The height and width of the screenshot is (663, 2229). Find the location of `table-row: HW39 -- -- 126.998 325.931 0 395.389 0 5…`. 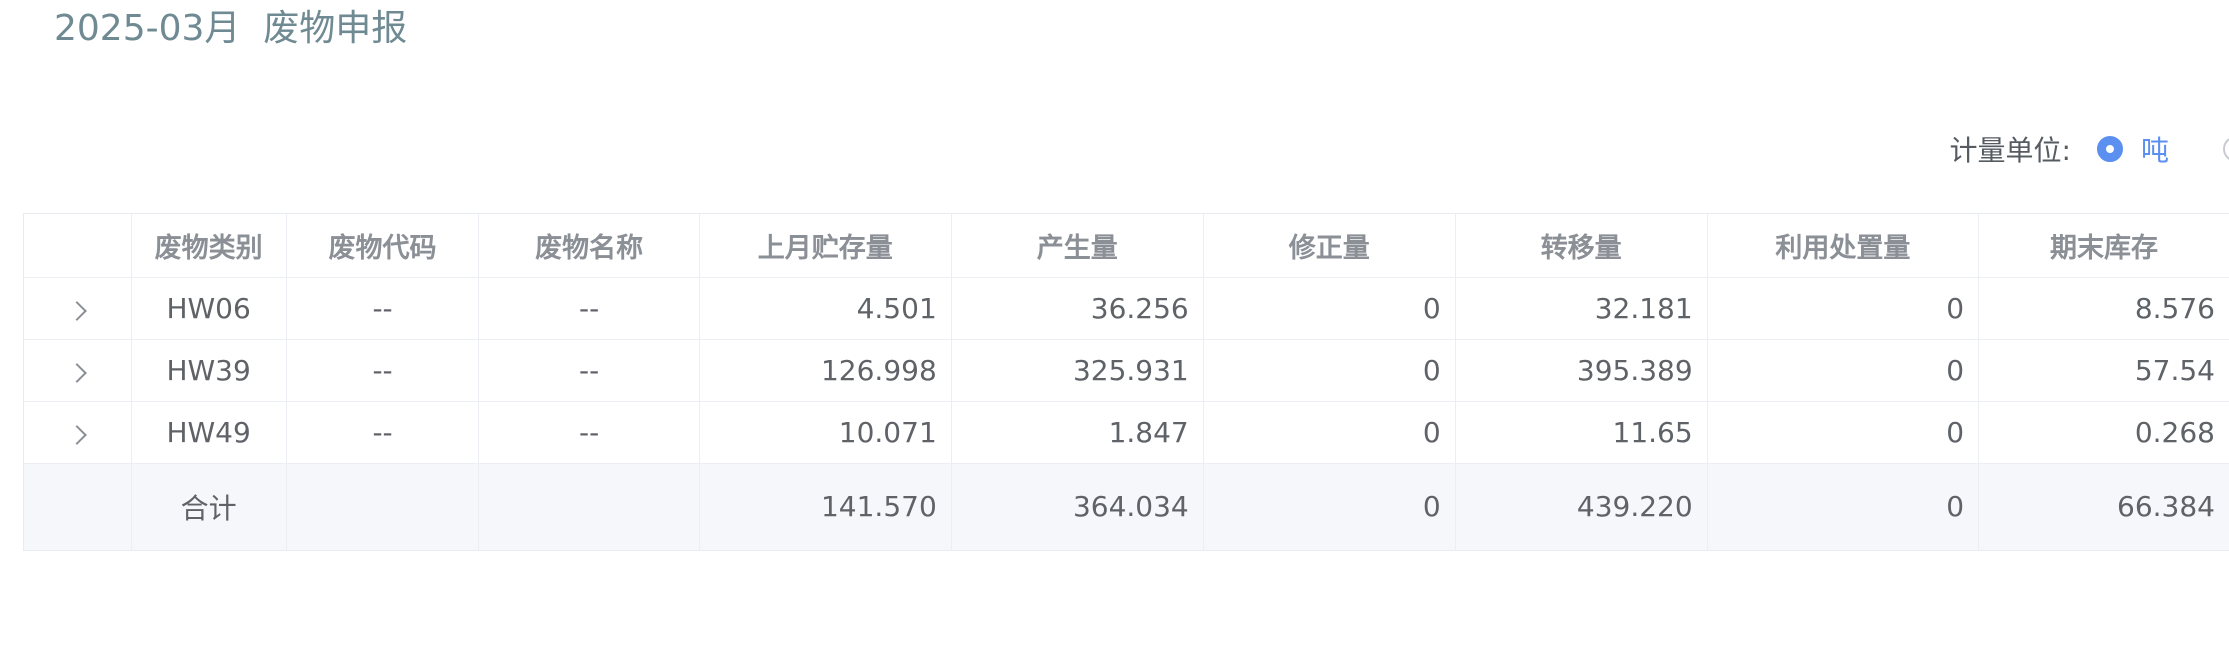

table-row: HW39 -- -- 126.998 325.931 0 395.389 0 5… is located at coordinates (1126, 370).